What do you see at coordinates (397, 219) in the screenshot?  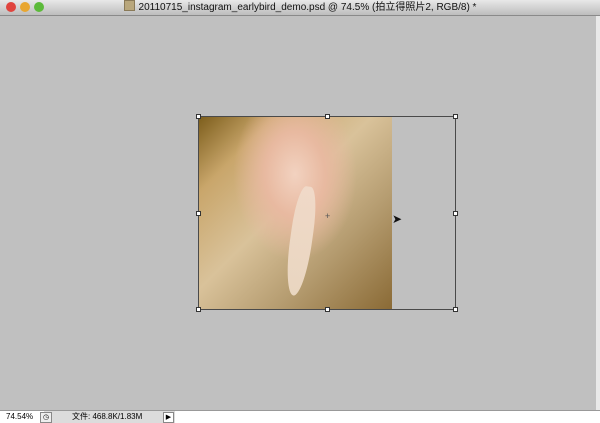 I see `cursor-icon: ➤` at bounding box center [397, 219].